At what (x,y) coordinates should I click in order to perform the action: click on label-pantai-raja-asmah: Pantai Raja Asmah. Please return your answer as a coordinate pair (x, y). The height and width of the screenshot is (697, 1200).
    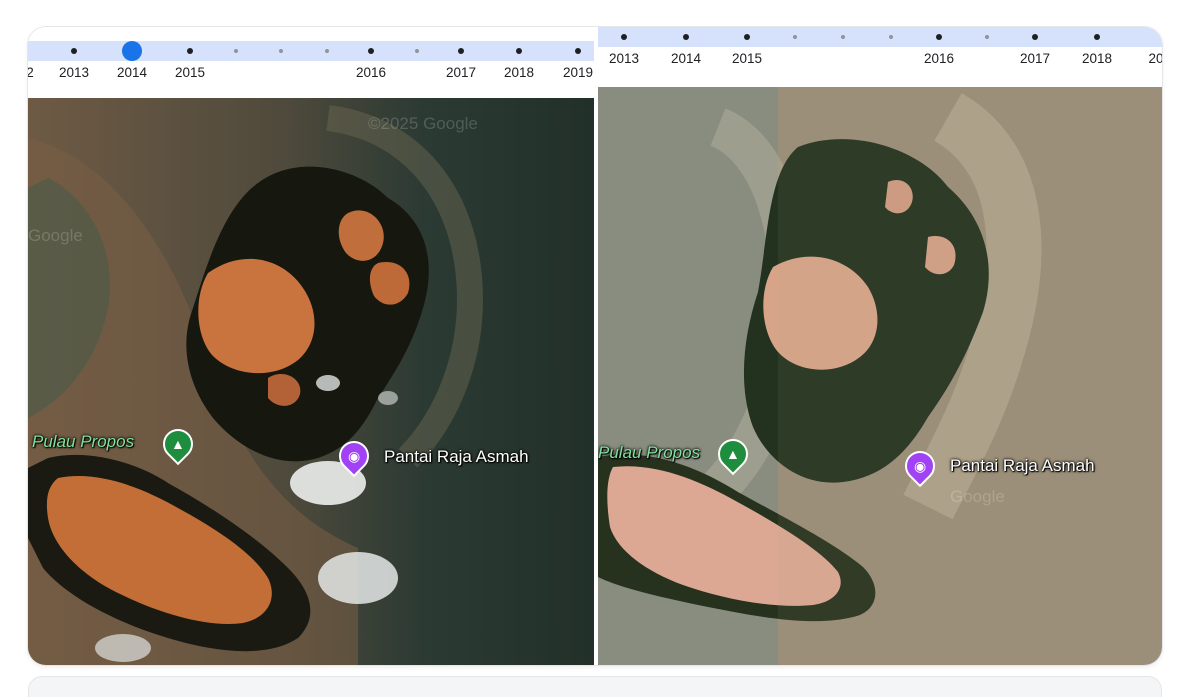
    Looking at the image, I should click on (456, 457).